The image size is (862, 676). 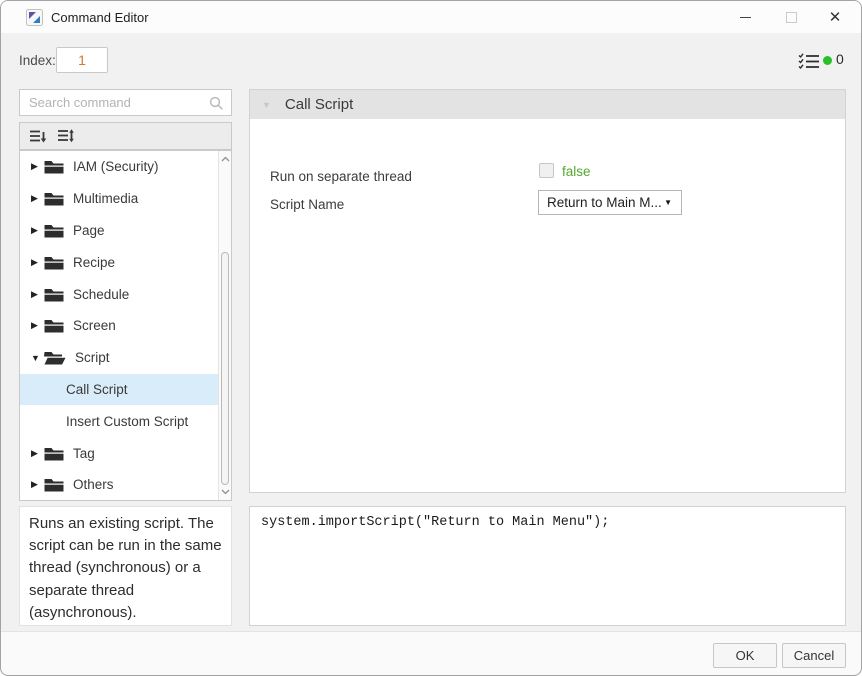 I want to click on minimize-button, so click(x=745, y=17).